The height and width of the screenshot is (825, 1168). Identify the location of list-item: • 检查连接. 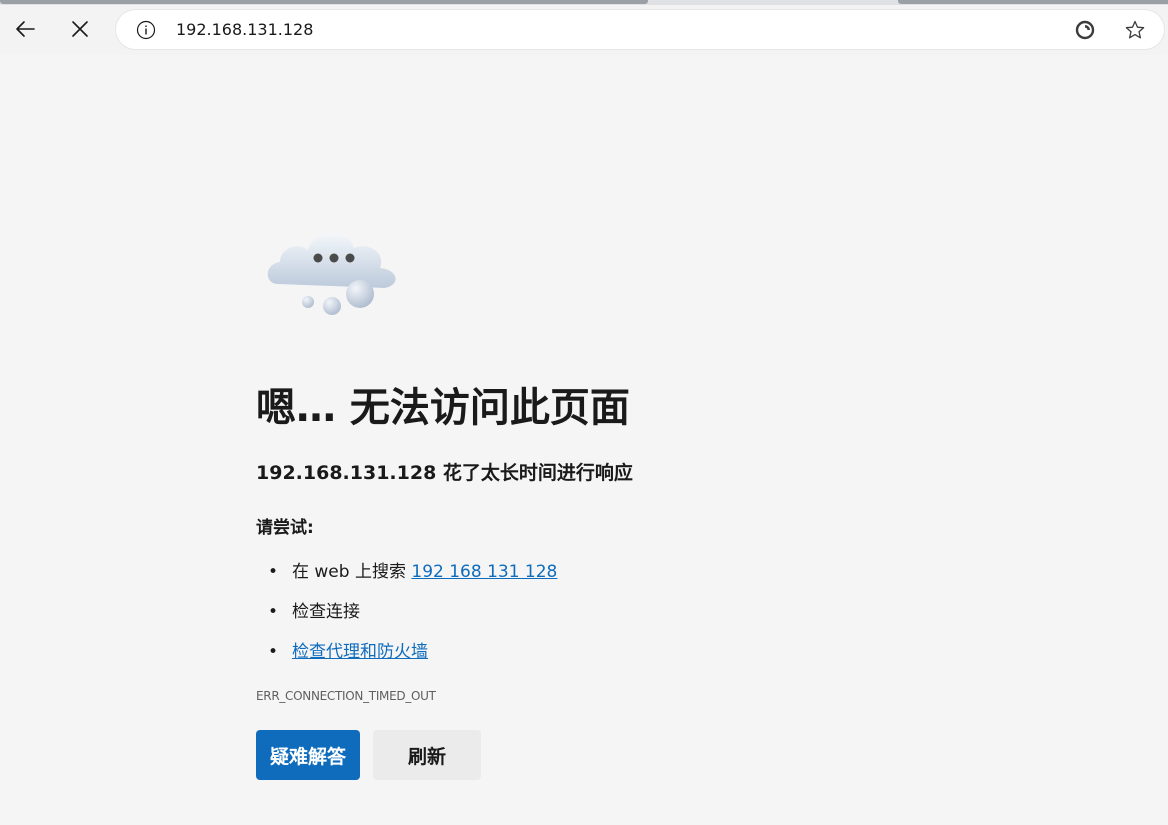
(506, 618).